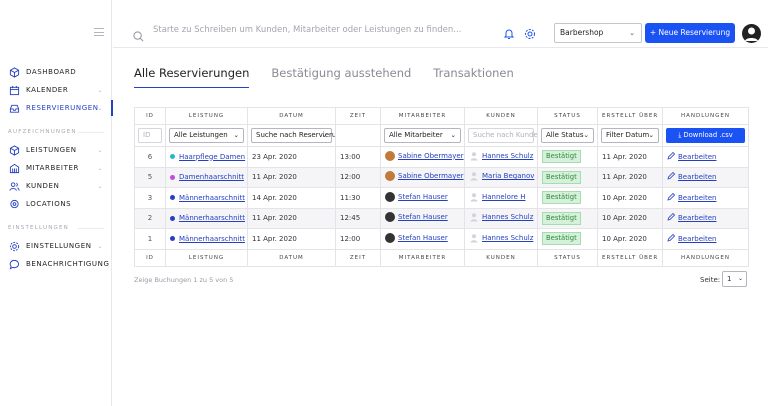 This screenshot has height=406, width=768. What do you see at coordinates (56, 246) in the screenshot?
I see `sidebar-item-einstellungen: EINSTELLUNGEN ⌄` at bounding box center [56, 246].